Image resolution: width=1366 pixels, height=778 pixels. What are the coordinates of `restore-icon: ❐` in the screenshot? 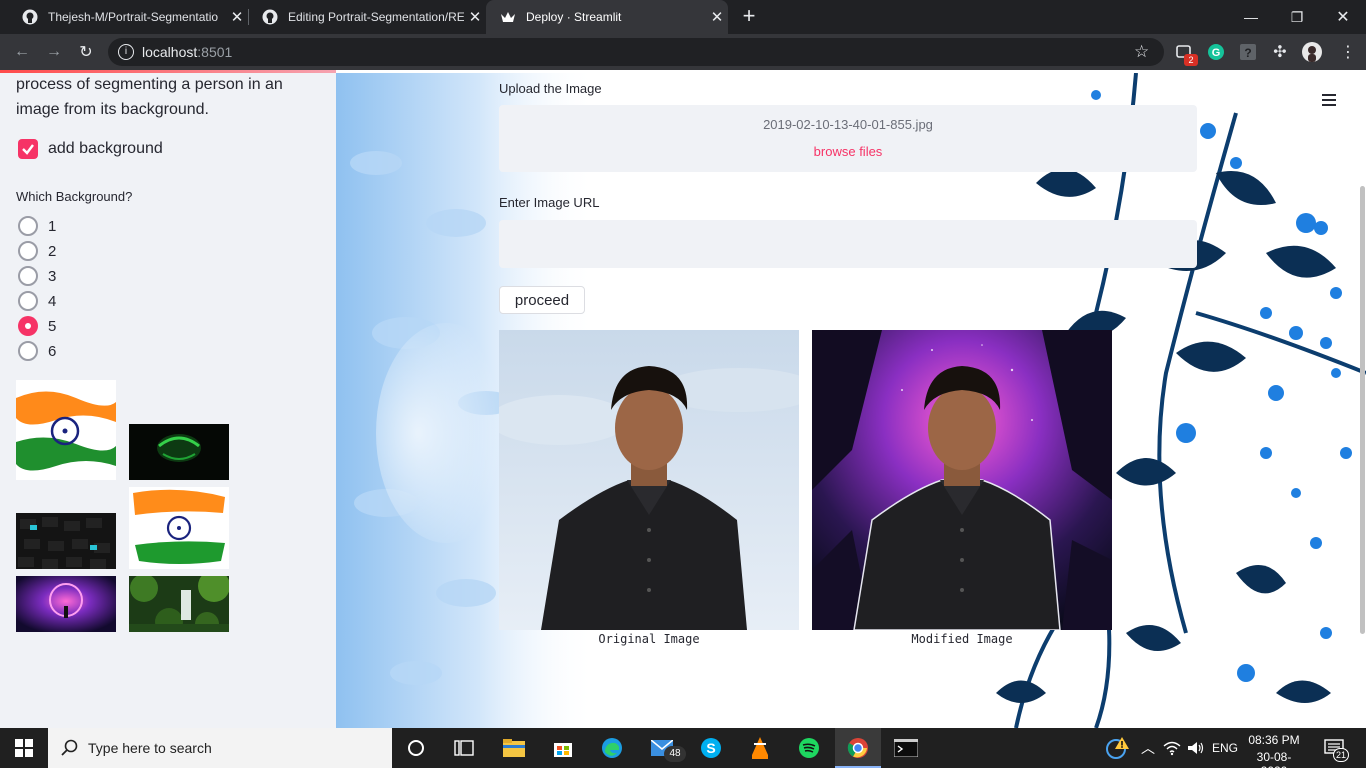 It's located at (1297, 17).